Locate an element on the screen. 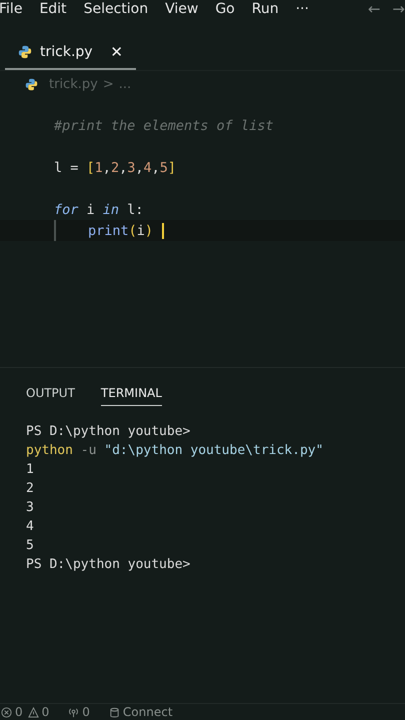  error-icon is located at coordinates (6, 712).